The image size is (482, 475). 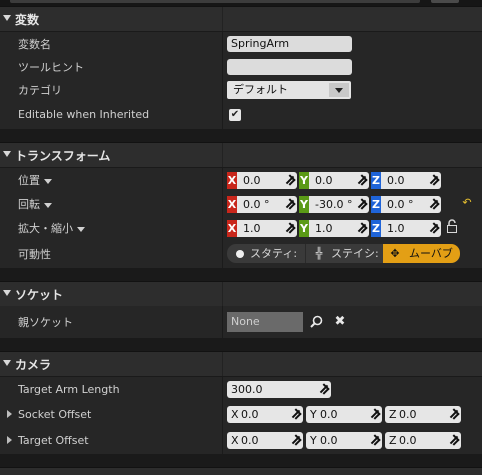 I want to click on rotation-z-field: Z 0.0 °, so click(x=406, y=204).